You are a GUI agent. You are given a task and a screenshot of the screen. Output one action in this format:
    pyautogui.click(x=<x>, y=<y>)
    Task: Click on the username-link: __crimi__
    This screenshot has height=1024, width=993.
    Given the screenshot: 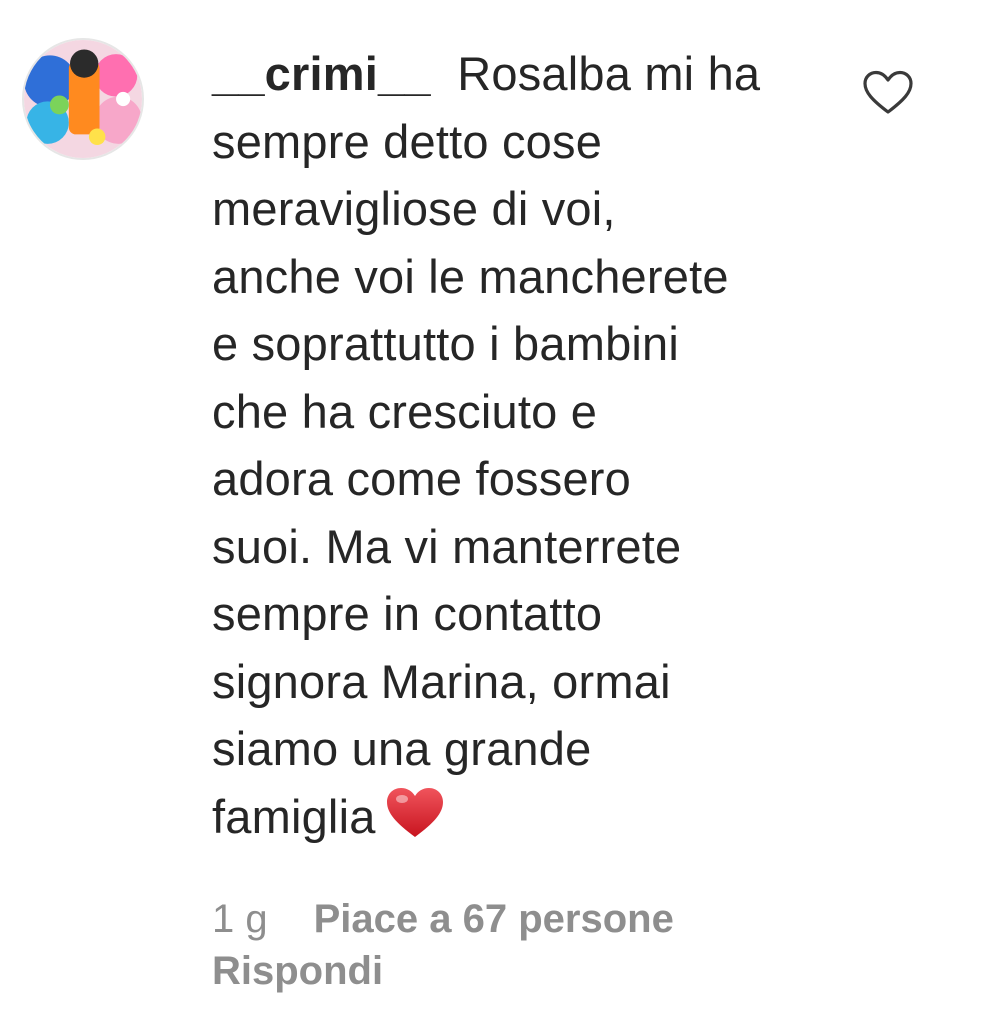 What is the action you would take?
    pyautogui.click(x=321, y=73)
    